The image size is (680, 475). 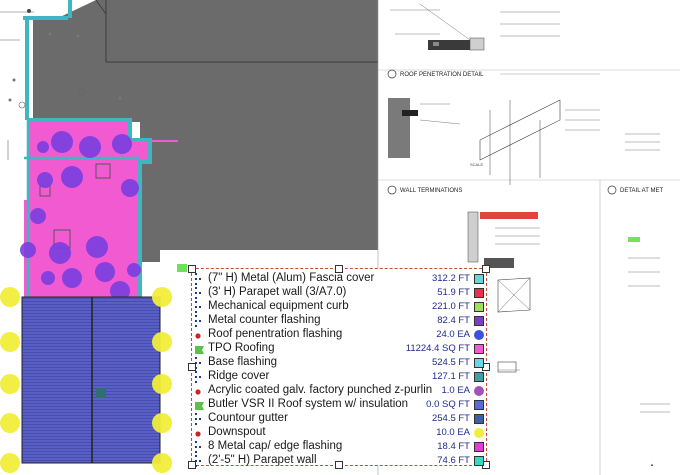 What do you see at coordinates (476, 164) in the screenshot?
I see `scale-label: SCALE` at bounding box center [476, 164].